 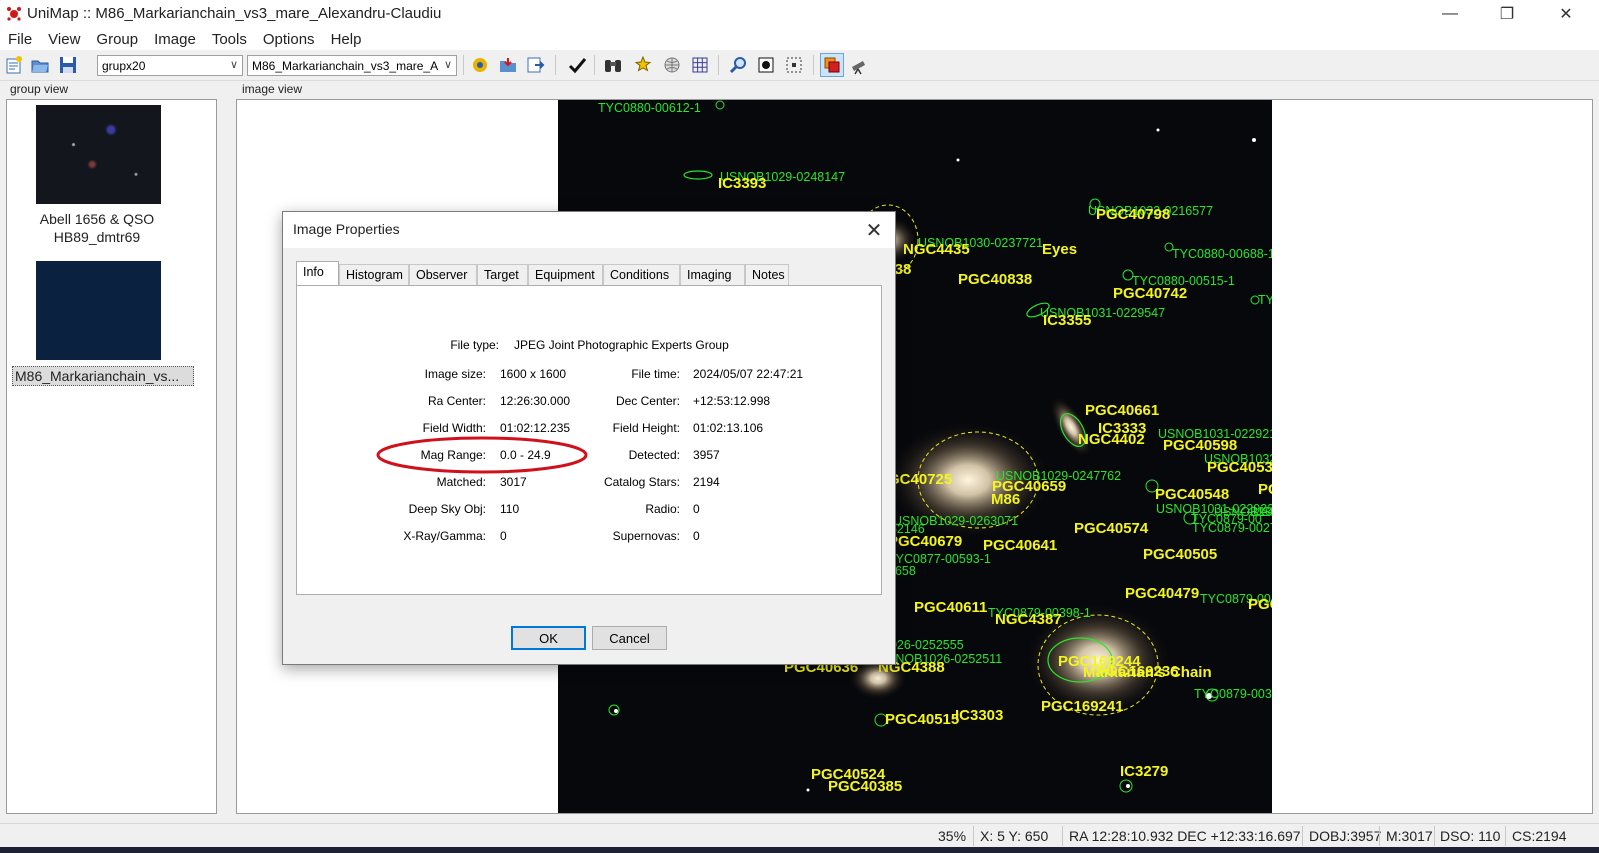 What do you see at coordinates (766, 65) in the screenshot?
I see `contrast-icon` at bounding box center [766, 65].